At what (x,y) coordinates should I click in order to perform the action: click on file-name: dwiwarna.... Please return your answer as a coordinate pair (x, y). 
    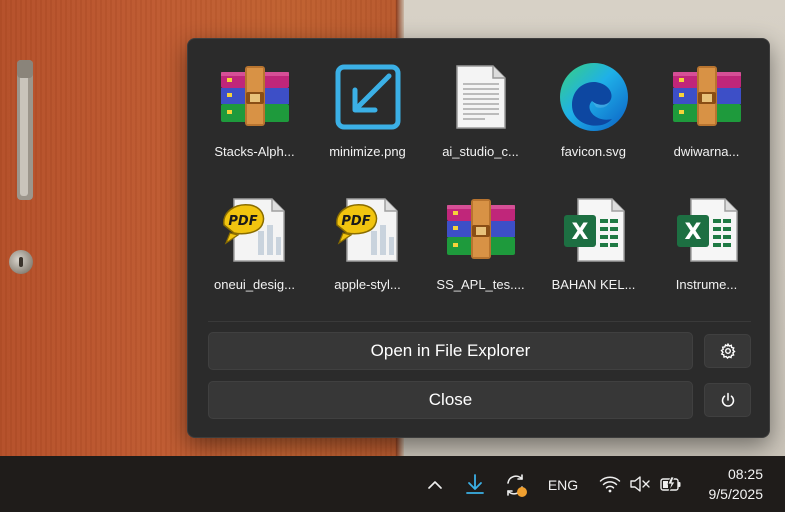
    Looking at the image, I should click on (706, 151).